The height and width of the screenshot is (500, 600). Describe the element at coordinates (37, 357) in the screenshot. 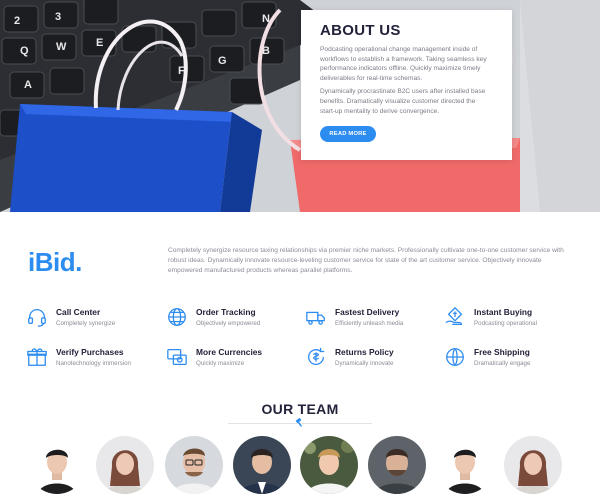

I see `gift-box-icon` at that location.